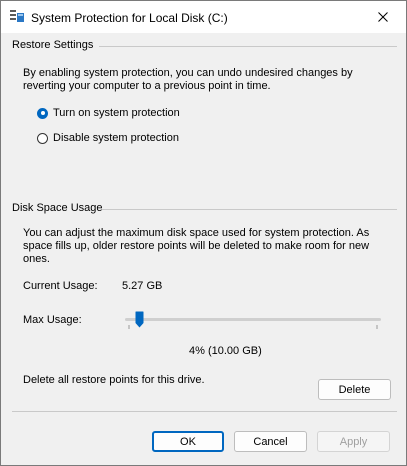 The height and width of the screenshot is (466, 407). What do you see at coordinates (17, 16) in the screenshot?
I see `system-protection-icon` at bounding box center [17, 16].